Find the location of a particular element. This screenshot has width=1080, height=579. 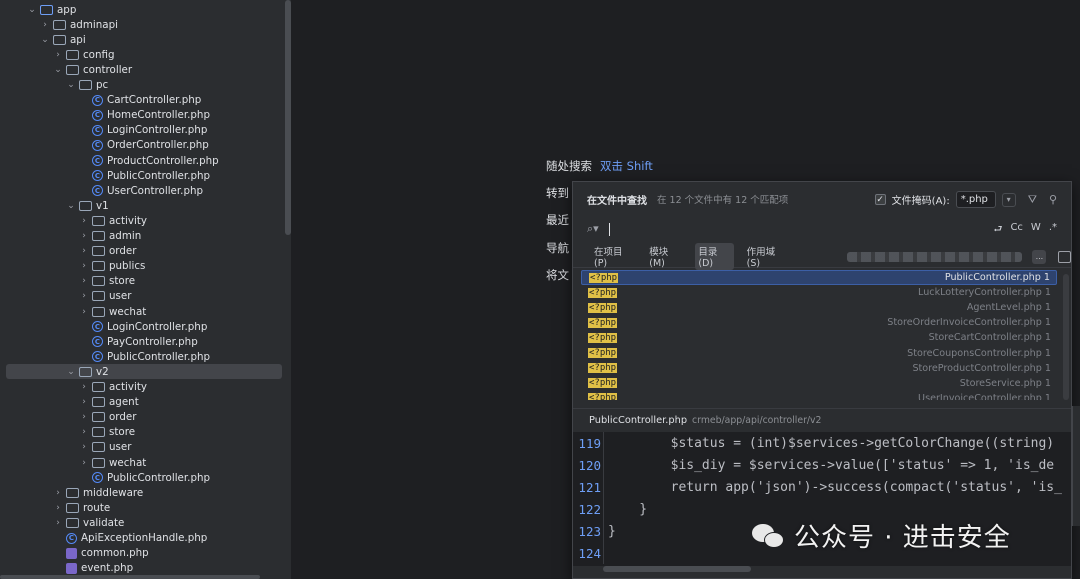

folder-icon is located at coordinates (72, 522).